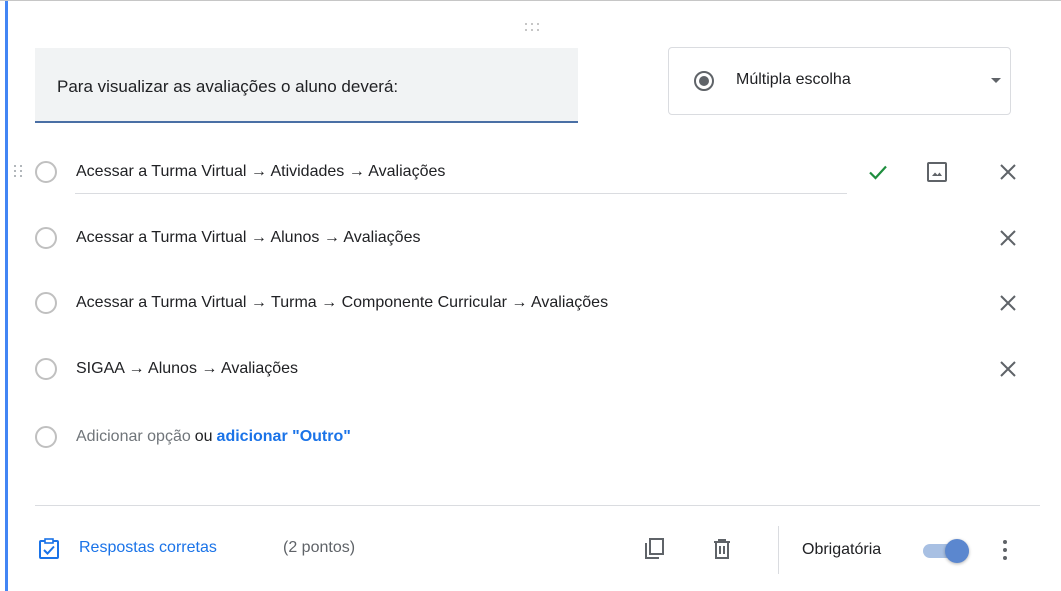 Image resolution: width=1061 pixels, height=591 pixels. Describe the element at coordinates (878, 172) in the screenshot. I see `correct-answer-check-icon` at that location.